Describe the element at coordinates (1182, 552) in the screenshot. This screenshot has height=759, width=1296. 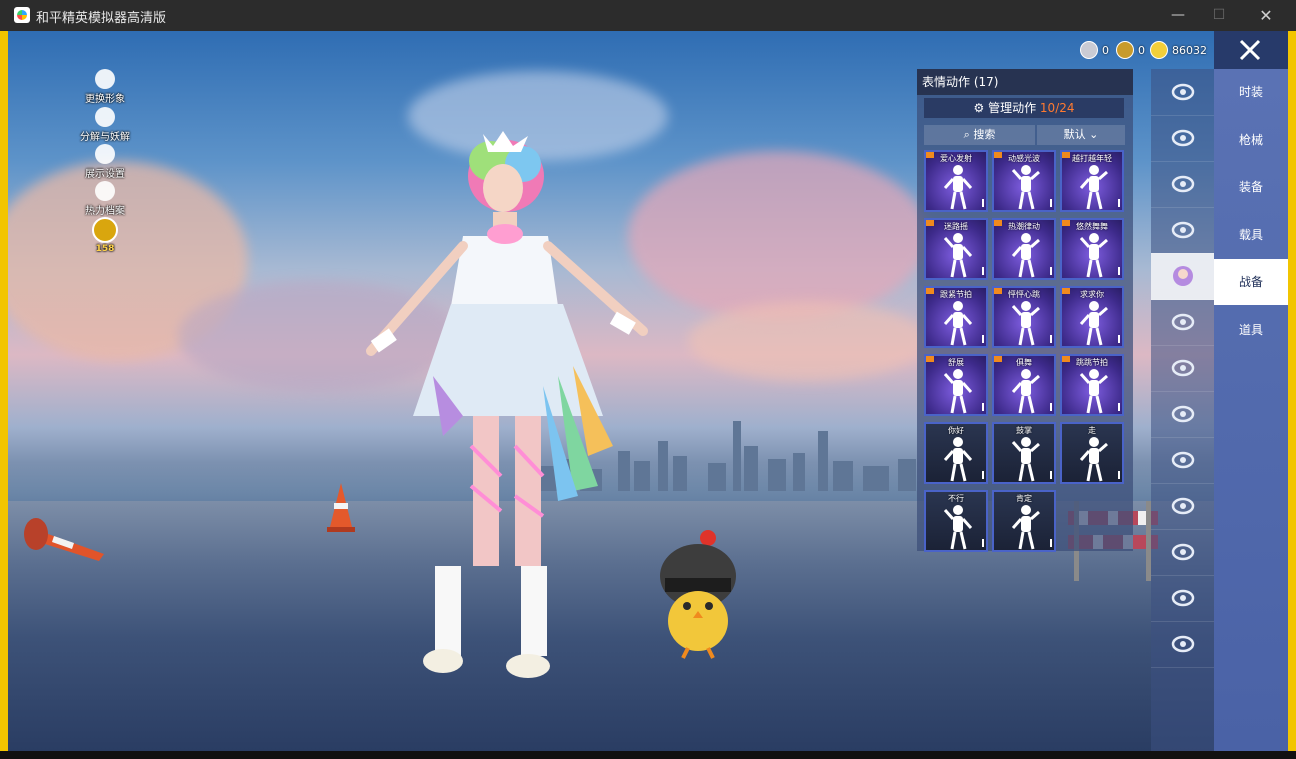
I see `category-hand-effect` at that location.